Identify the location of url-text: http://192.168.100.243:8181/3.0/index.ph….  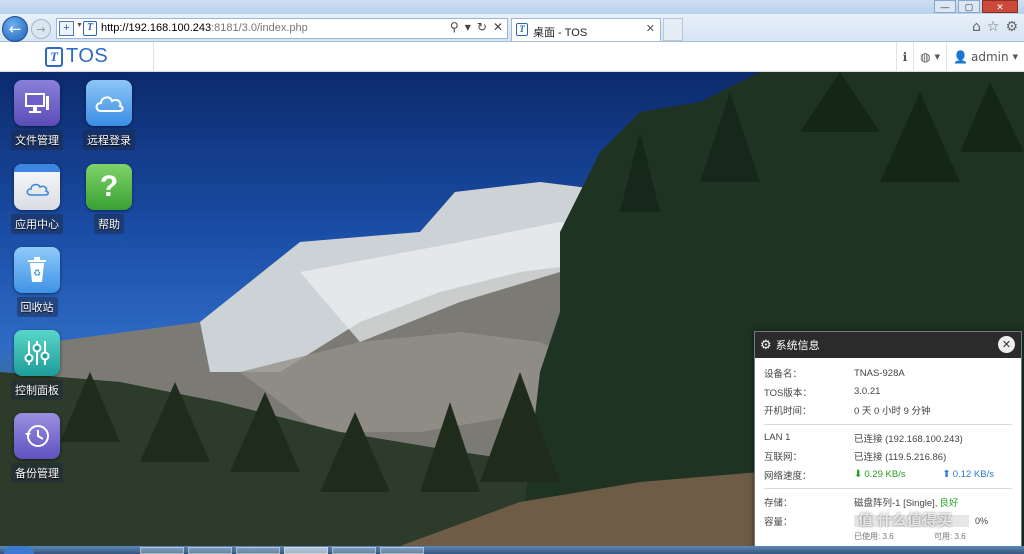
(204, 28).